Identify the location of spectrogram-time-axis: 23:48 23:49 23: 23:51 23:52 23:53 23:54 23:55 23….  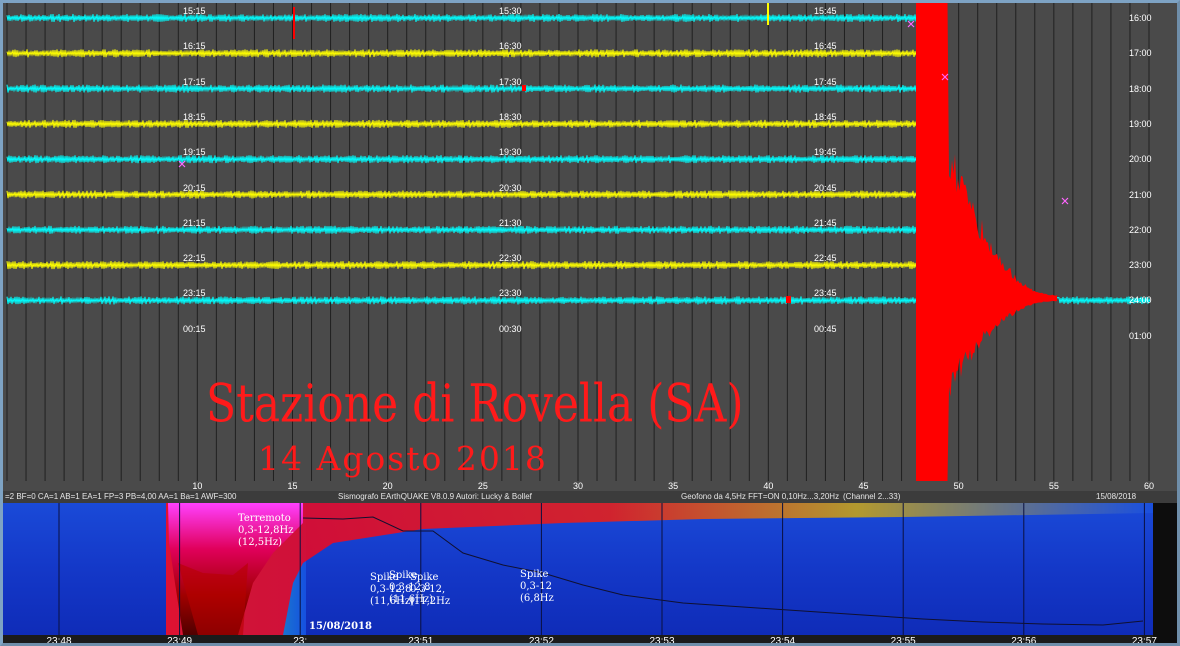
(580, 640).